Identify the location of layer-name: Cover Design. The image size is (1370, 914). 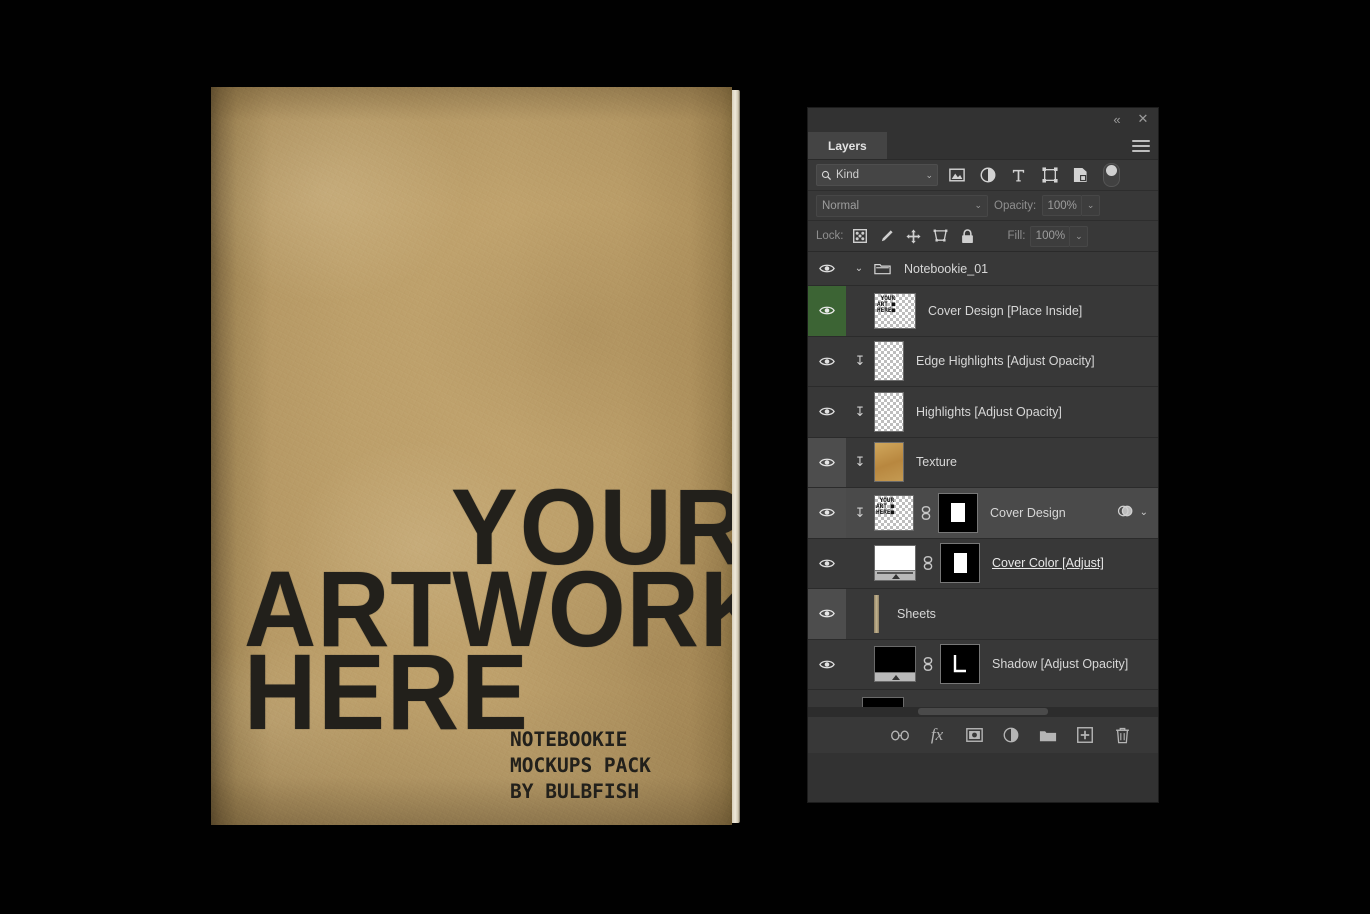
(1025, 513).